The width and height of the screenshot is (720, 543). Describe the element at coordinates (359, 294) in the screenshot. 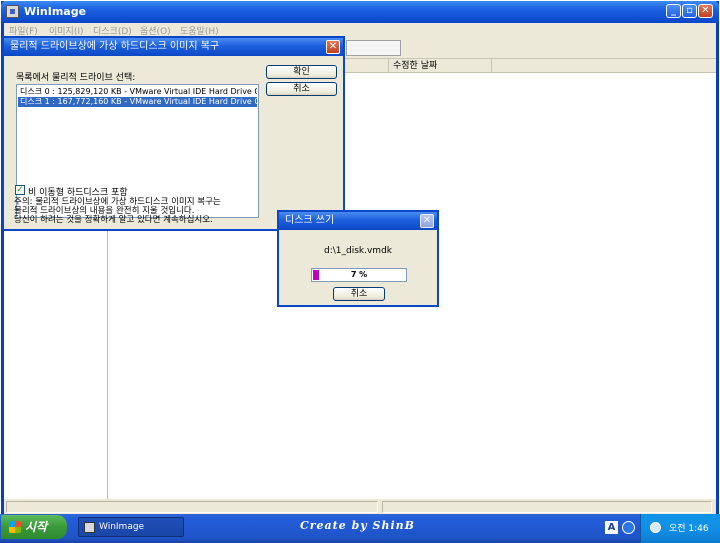

I see `write-cancel-button: 취소` at that location.